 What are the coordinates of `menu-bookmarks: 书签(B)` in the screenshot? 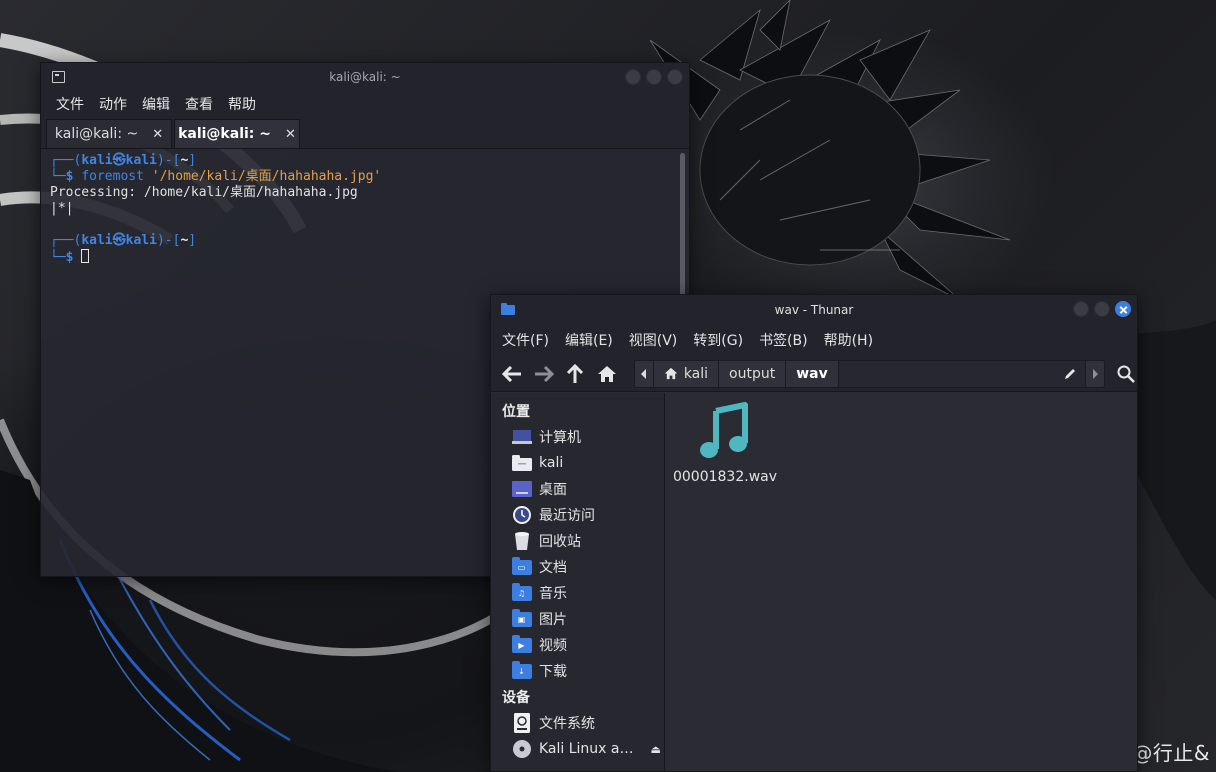 It's located at (783, 340).